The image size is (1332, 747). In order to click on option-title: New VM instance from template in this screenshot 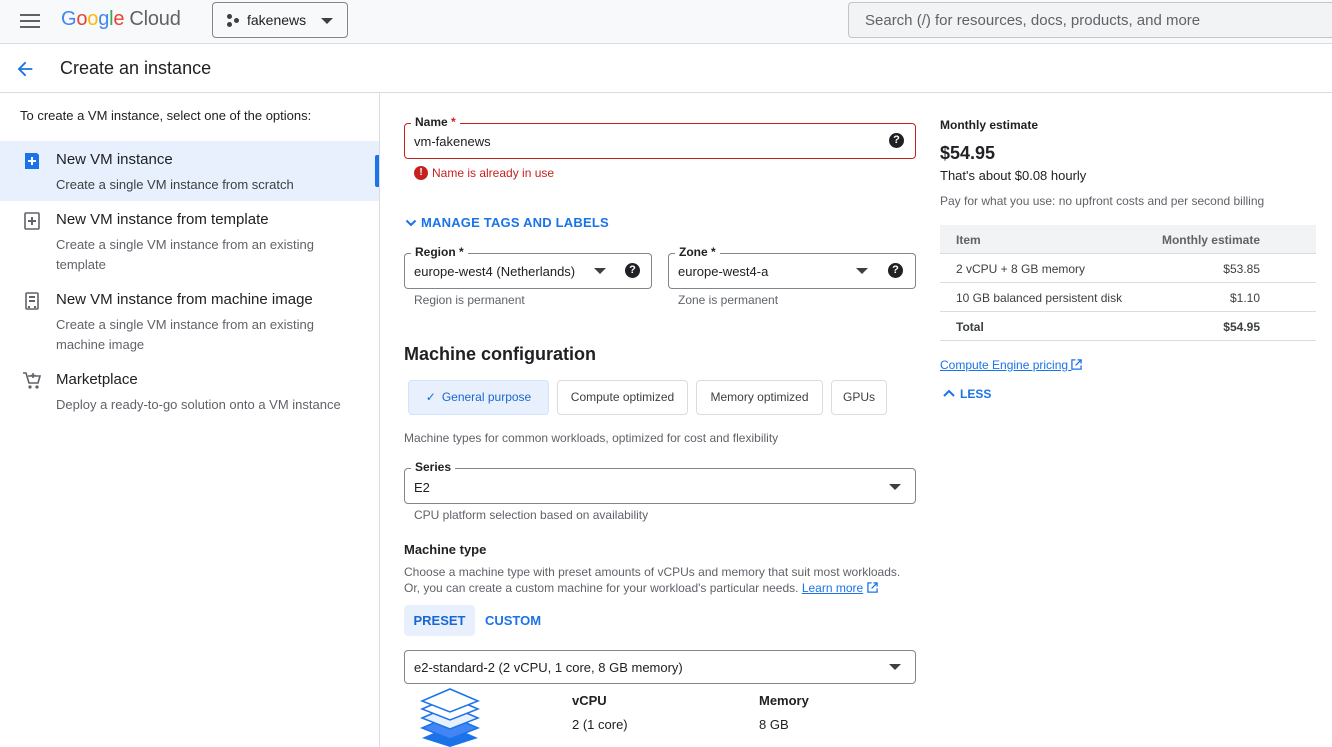, I will do `click(162, 219)`.